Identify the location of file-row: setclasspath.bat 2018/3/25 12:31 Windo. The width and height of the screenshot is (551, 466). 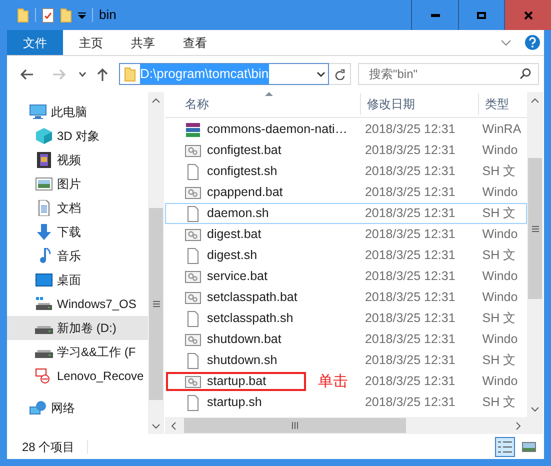
(346, 297).